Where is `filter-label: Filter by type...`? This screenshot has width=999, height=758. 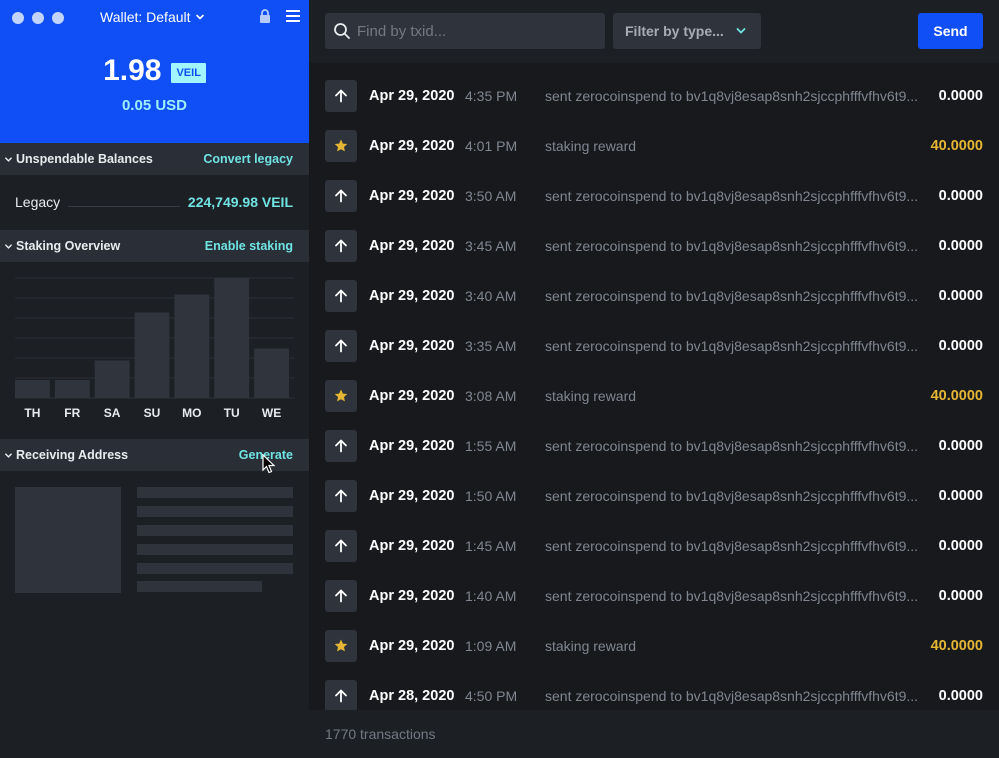 filter-label: Filter by type... is located at coordinates (674, 31).